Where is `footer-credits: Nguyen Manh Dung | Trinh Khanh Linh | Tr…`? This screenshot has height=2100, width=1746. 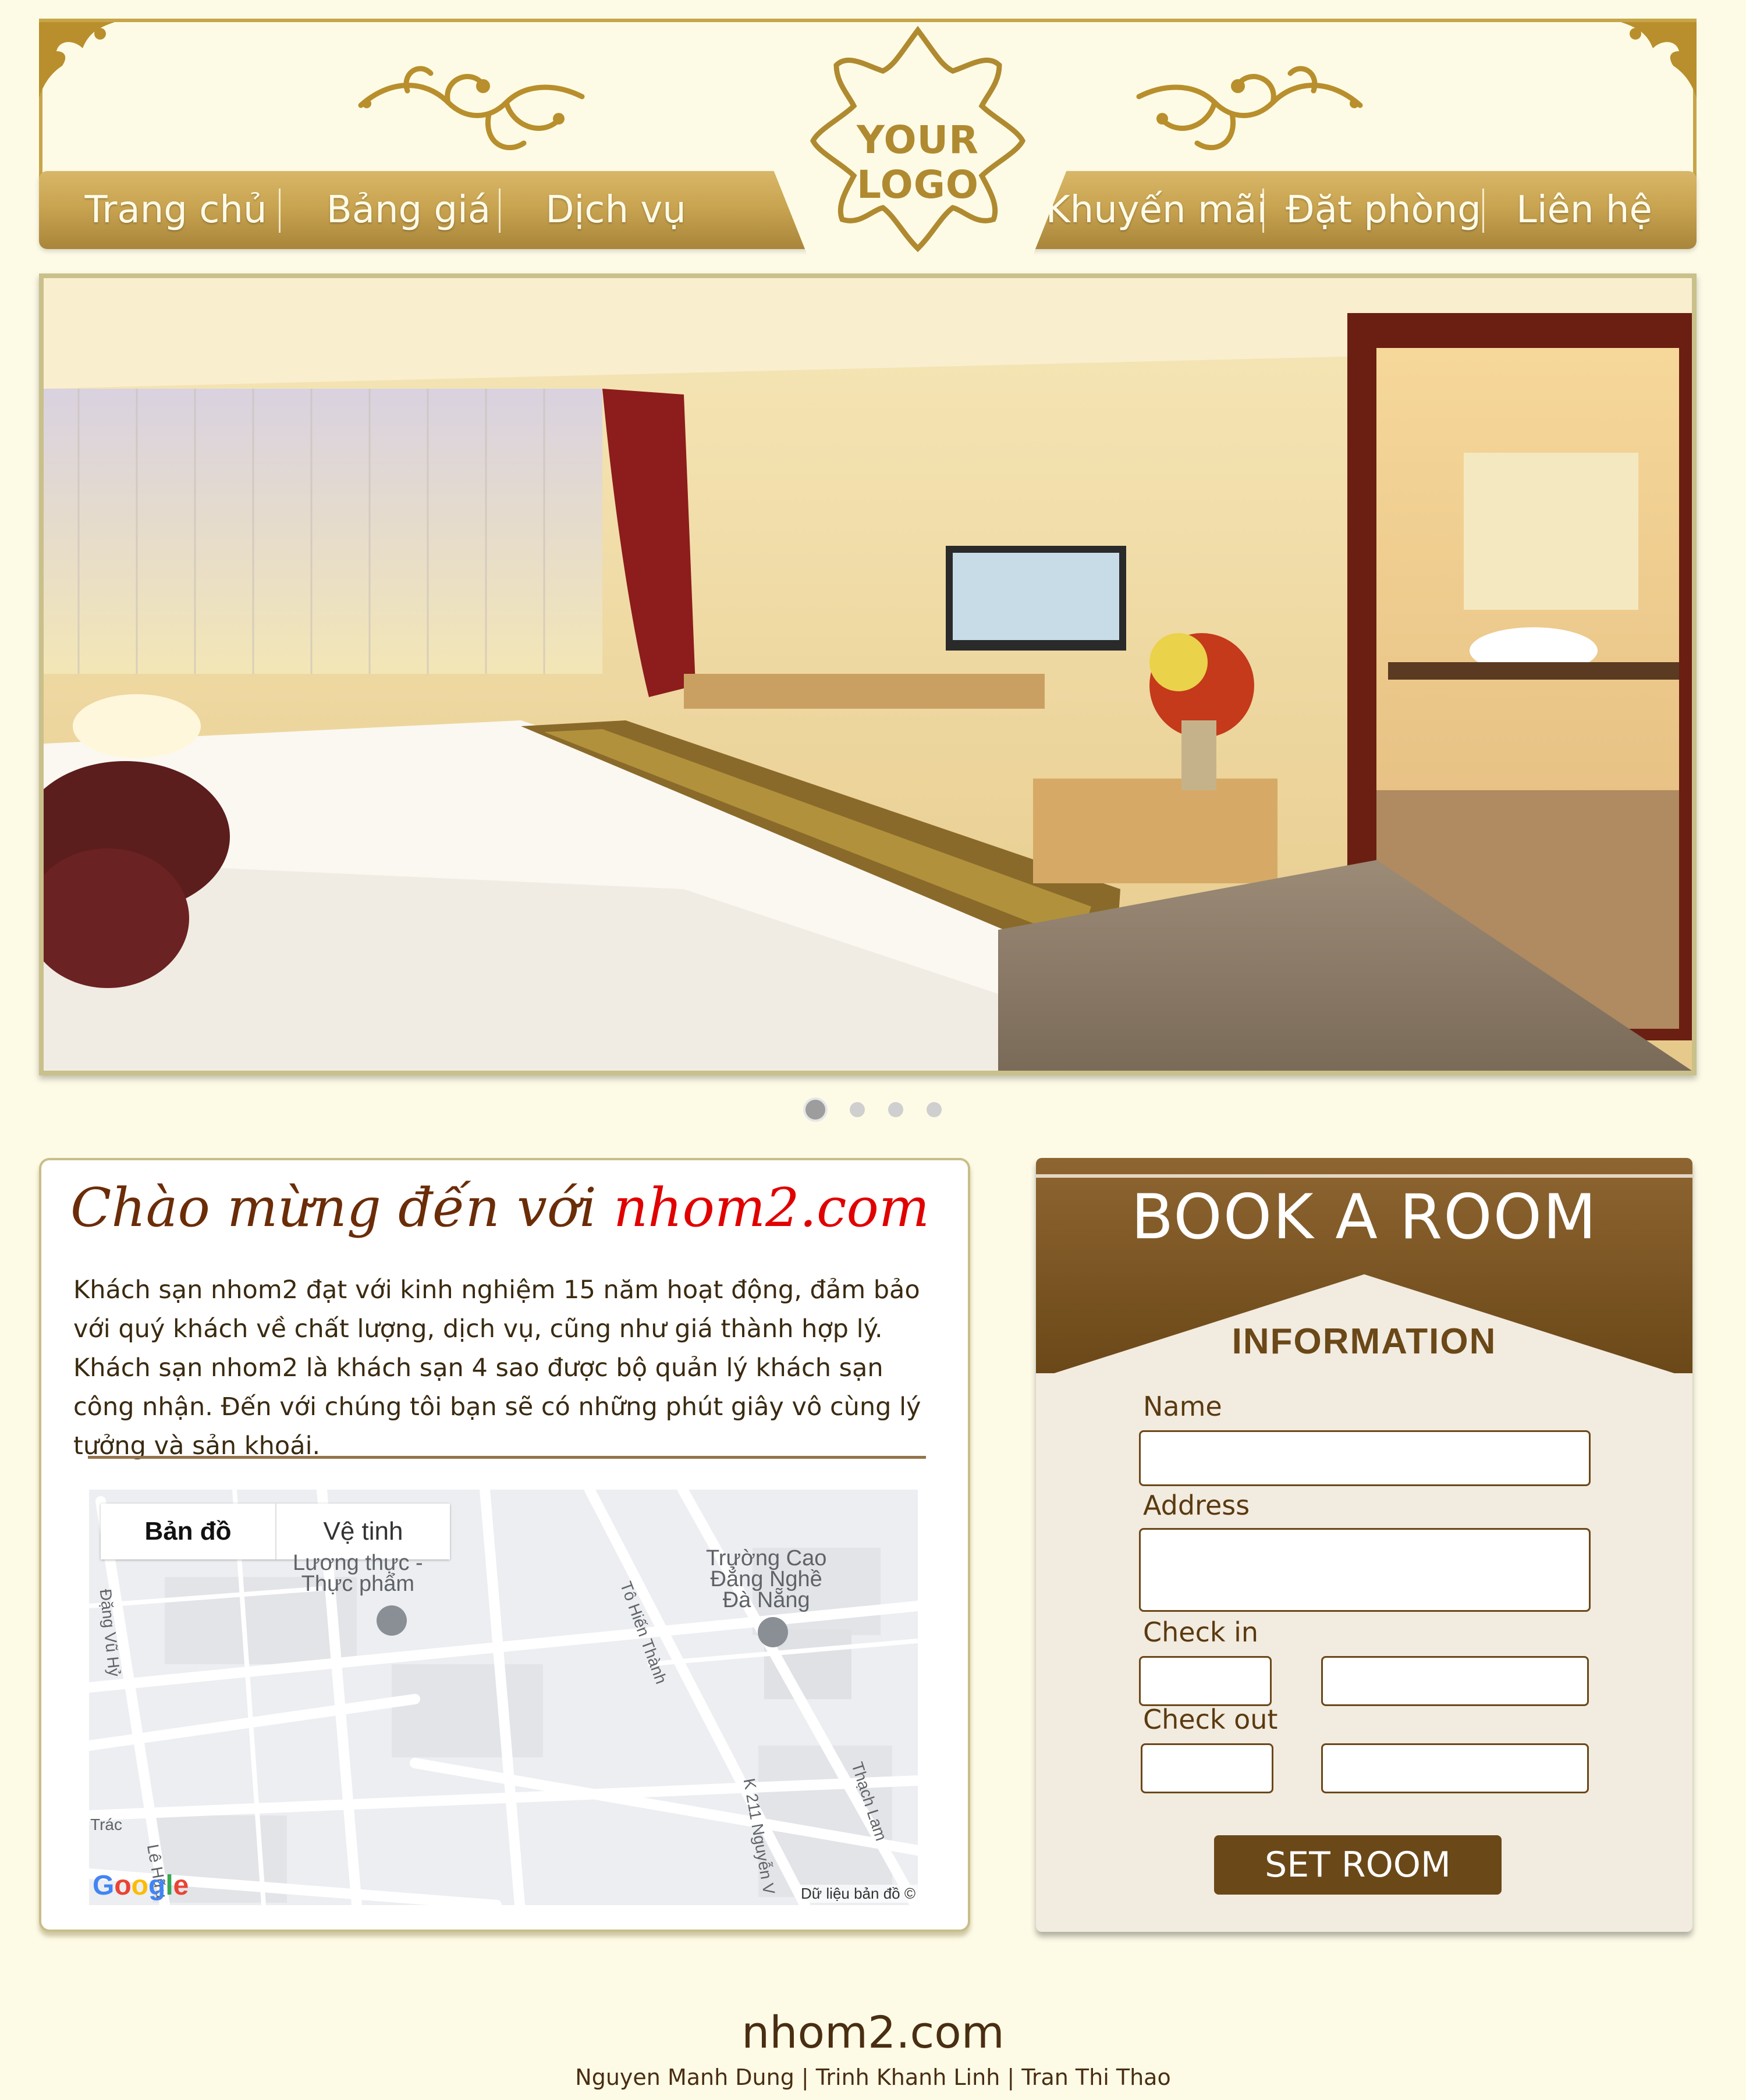 footer-credits: Nguyen Manh Dung | Trinh Khanh Linh | Tr… is located at coordinates (873, 2077).